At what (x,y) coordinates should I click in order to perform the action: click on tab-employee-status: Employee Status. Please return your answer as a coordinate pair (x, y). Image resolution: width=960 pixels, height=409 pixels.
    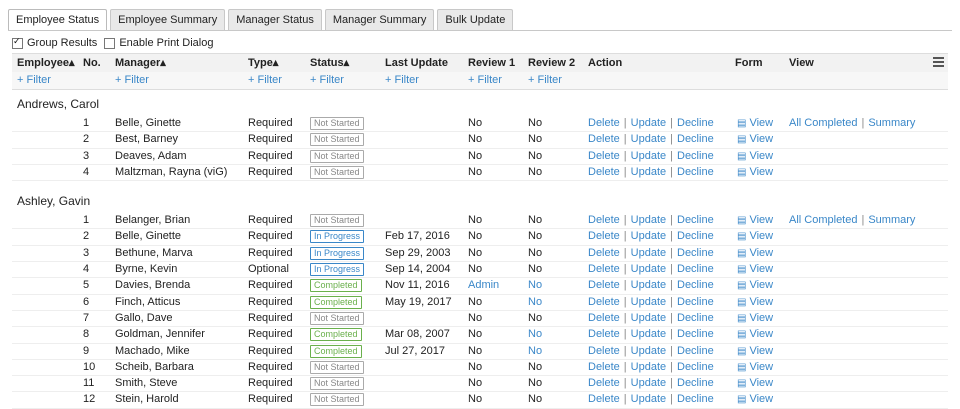
    Looking at the image, I should click on (58, 19).